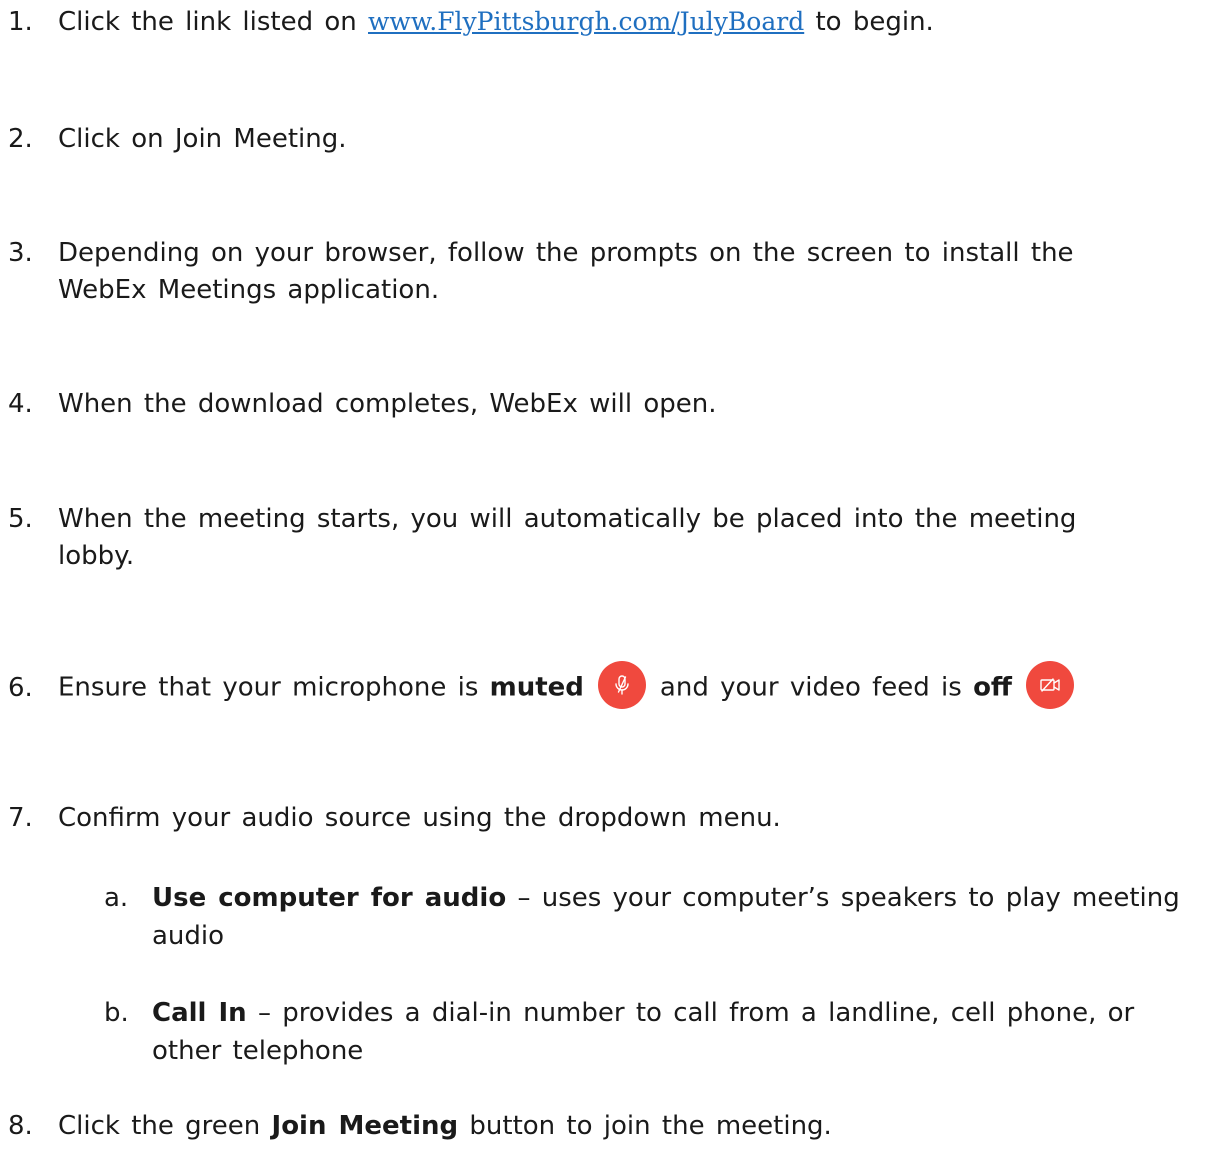 The height and width of the screenshot is (1151, 1215). What do you see at coordinates (207, 22) in the screenshot?
I see `step-text: Click the link listed on` at bounding box center [207, 22].